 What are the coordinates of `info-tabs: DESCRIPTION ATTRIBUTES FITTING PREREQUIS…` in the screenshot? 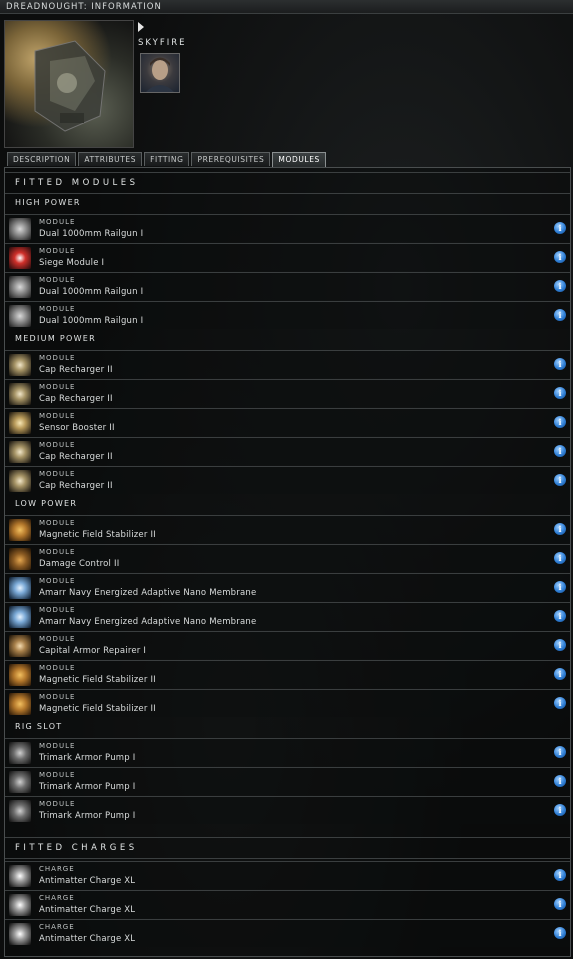 It's located at (166, 159).